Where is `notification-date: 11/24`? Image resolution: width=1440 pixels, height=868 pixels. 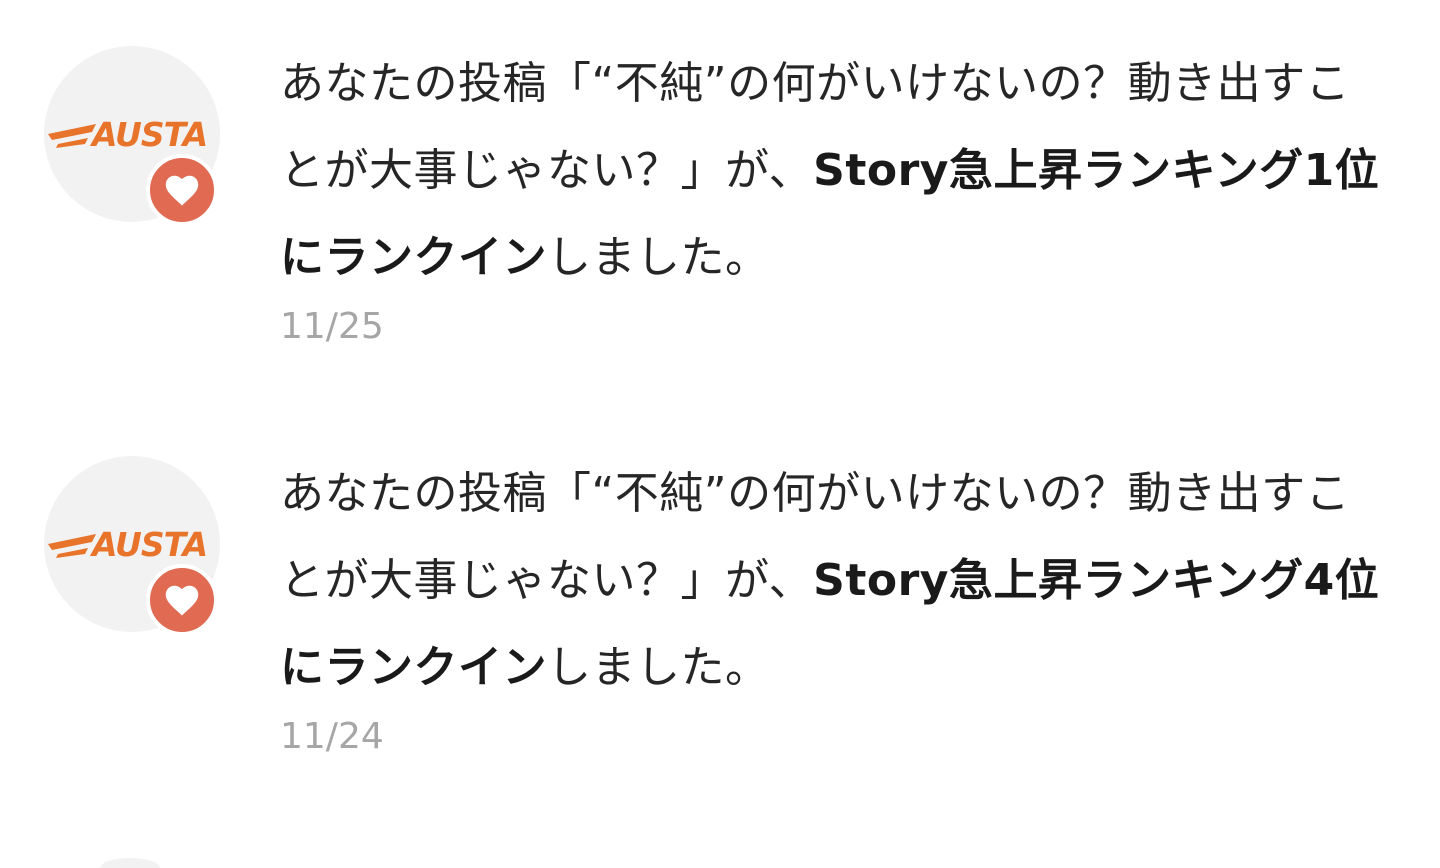
notification-date: 11/24 is located at coordinates (332, 736).